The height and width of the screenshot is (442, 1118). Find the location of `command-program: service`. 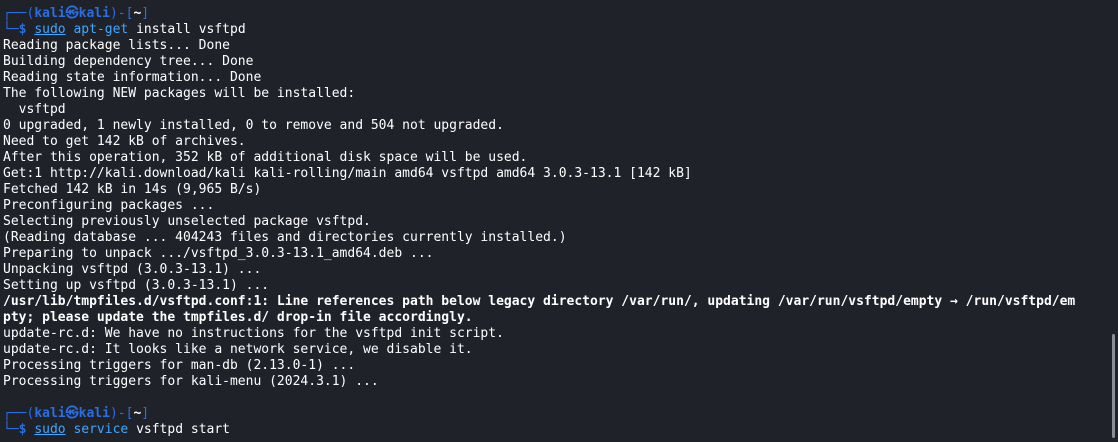

command-program: service is located at coordinates (101, 429).